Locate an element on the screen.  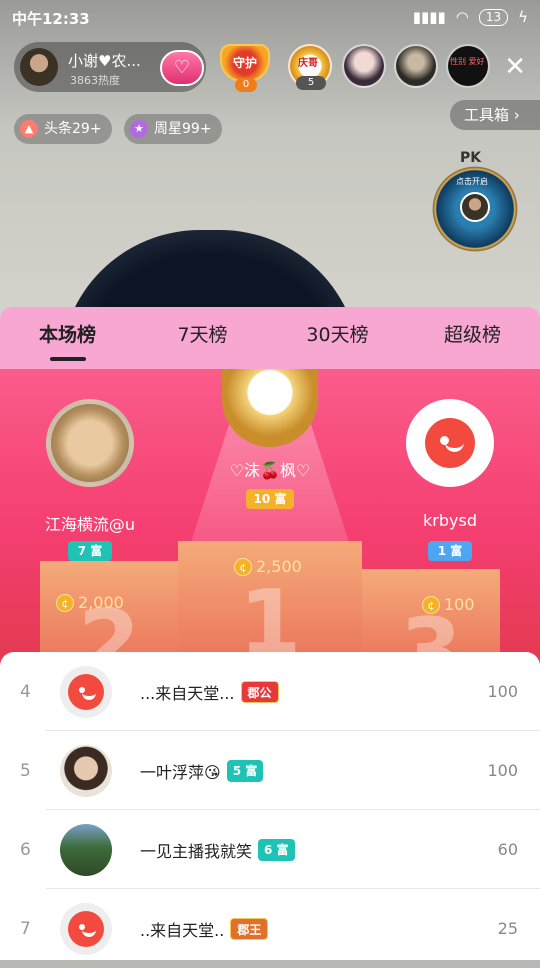
heart-hands-icon: ♡ is located at coordinates (182, 67).